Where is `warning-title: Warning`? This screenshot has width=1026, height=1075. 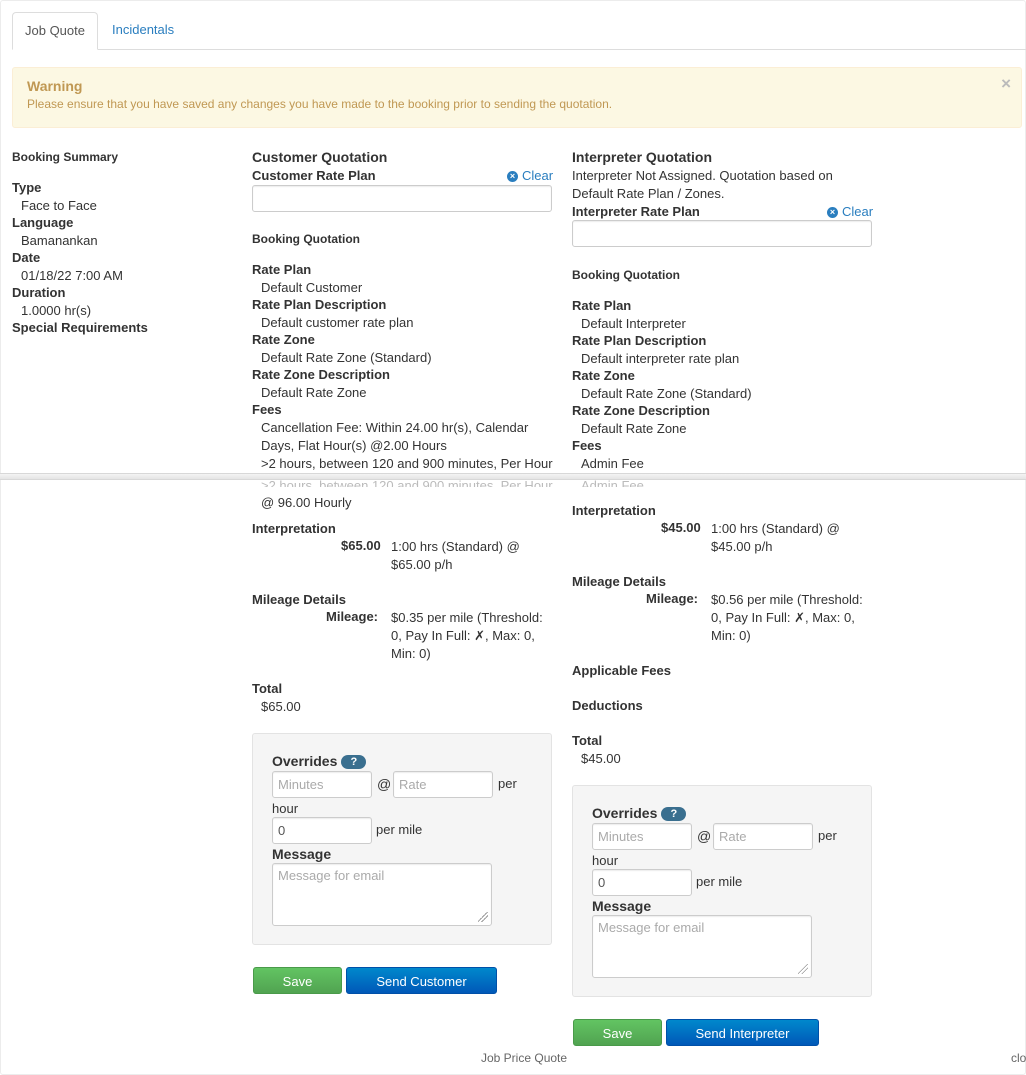
warning-title: Warning is located at coordinates (55, 86).